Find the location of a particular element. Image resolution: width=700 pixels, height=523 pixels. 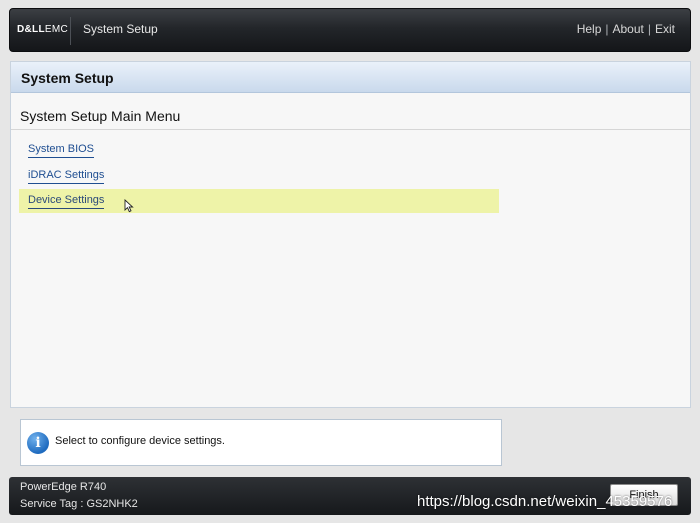

menu-title: System Setup Main Menu is located at coordinates (100, 116).